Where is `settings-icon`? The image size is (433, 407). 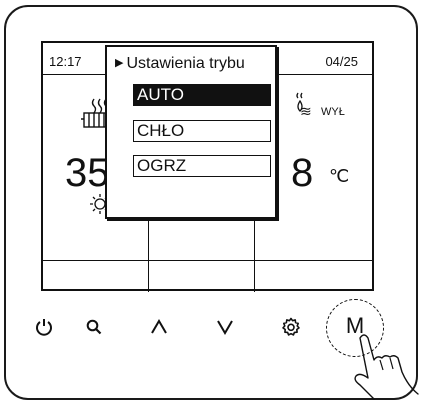 settings-icon is located at coordinates (291, 326).